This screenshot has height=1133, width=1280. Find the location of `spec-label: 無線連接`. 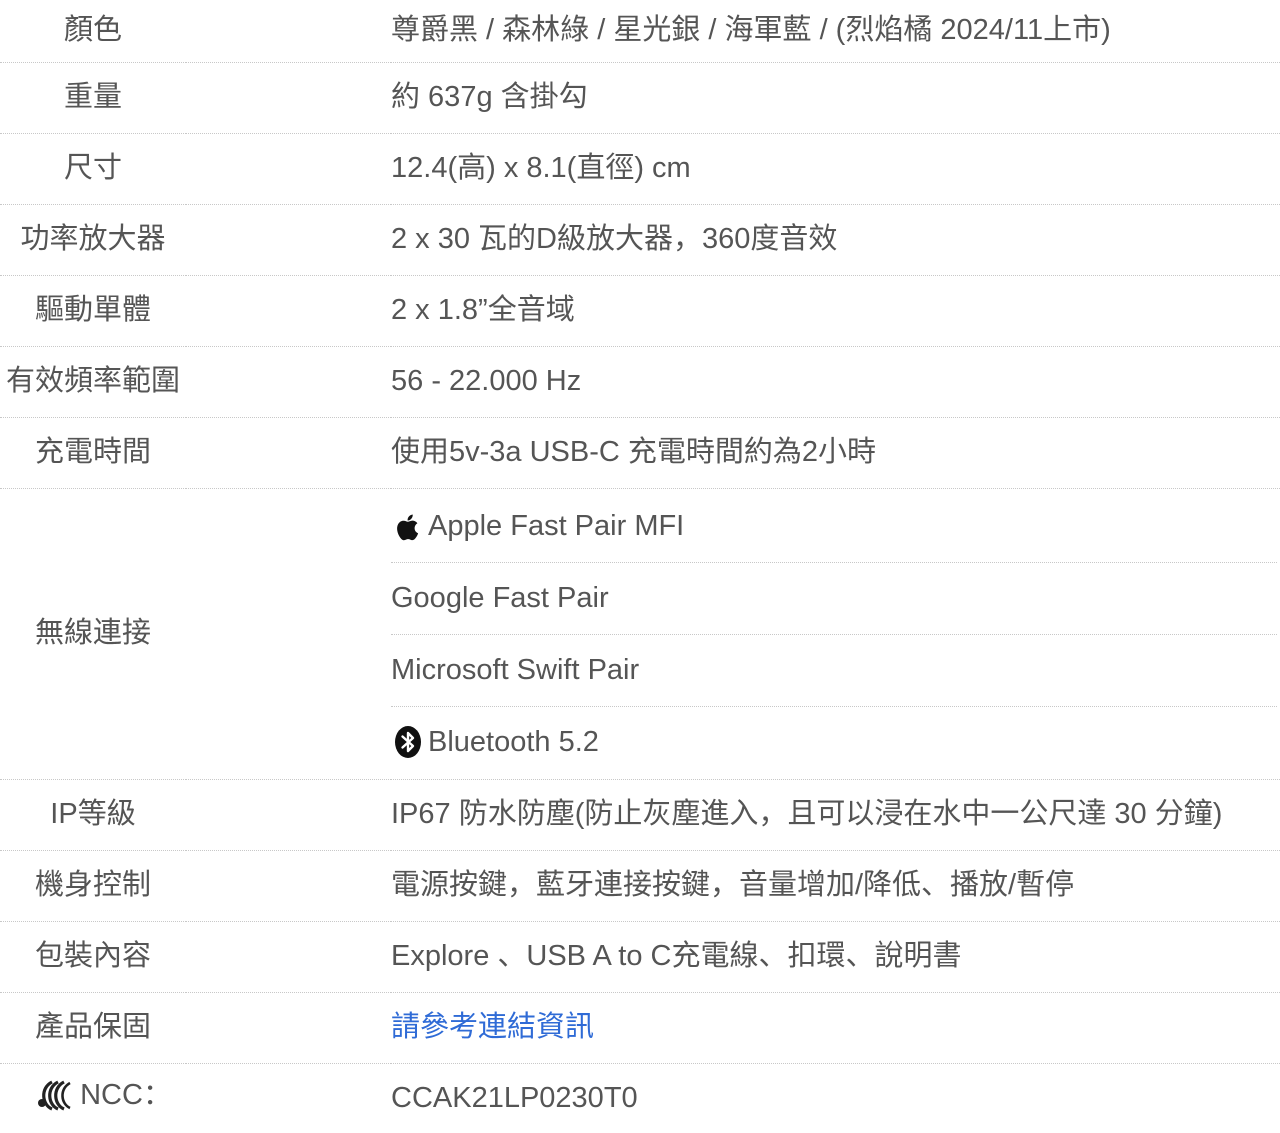

spec-label: 無線連接 is located at coordinates (93, 634).